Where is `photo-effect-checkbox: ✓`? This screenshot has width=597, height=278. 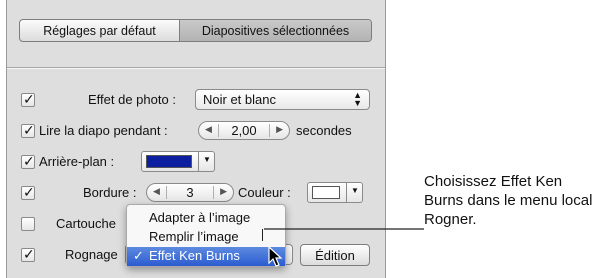 photo-effect-checkbox: ✓ is located at coordinates (28, 99).